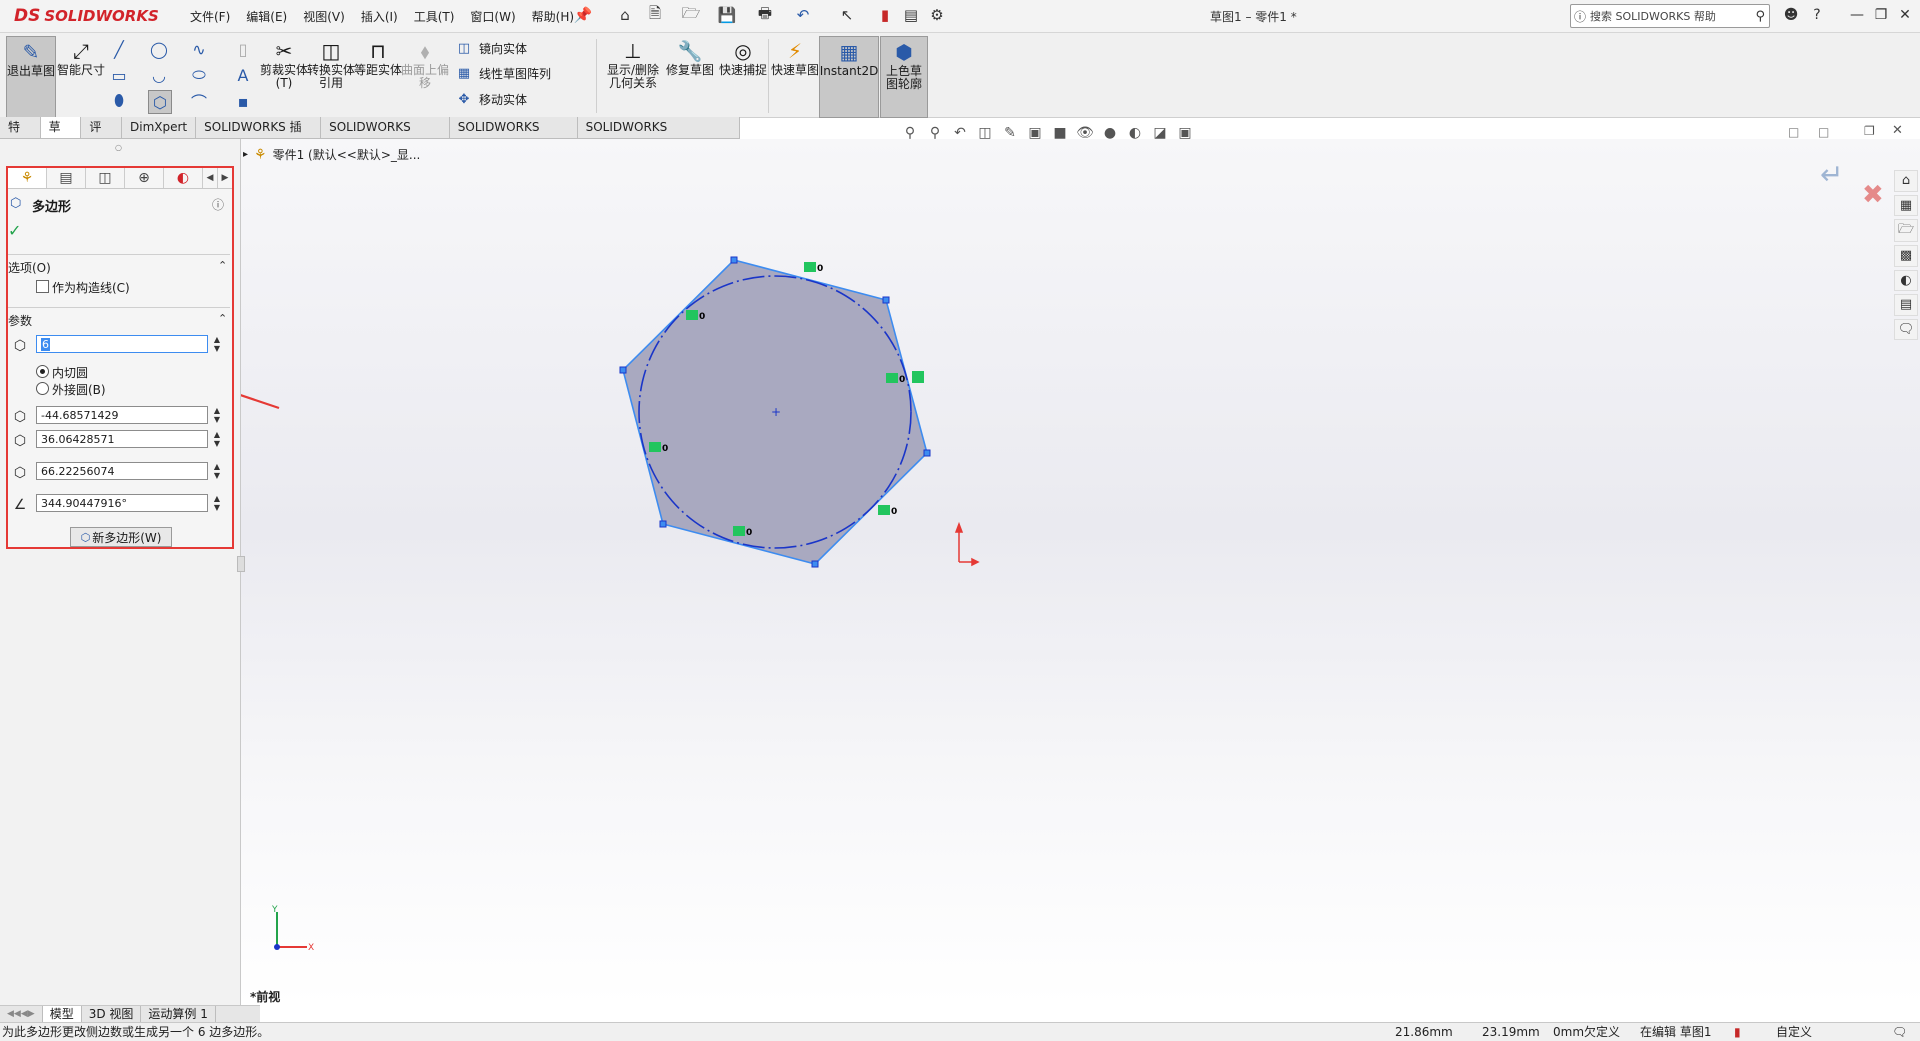 This screenshot has width=1920, height=1041. Describe the element at coordinates (118, 147) in the screenshot. I see `panel-grip-icon: ○` at that location.